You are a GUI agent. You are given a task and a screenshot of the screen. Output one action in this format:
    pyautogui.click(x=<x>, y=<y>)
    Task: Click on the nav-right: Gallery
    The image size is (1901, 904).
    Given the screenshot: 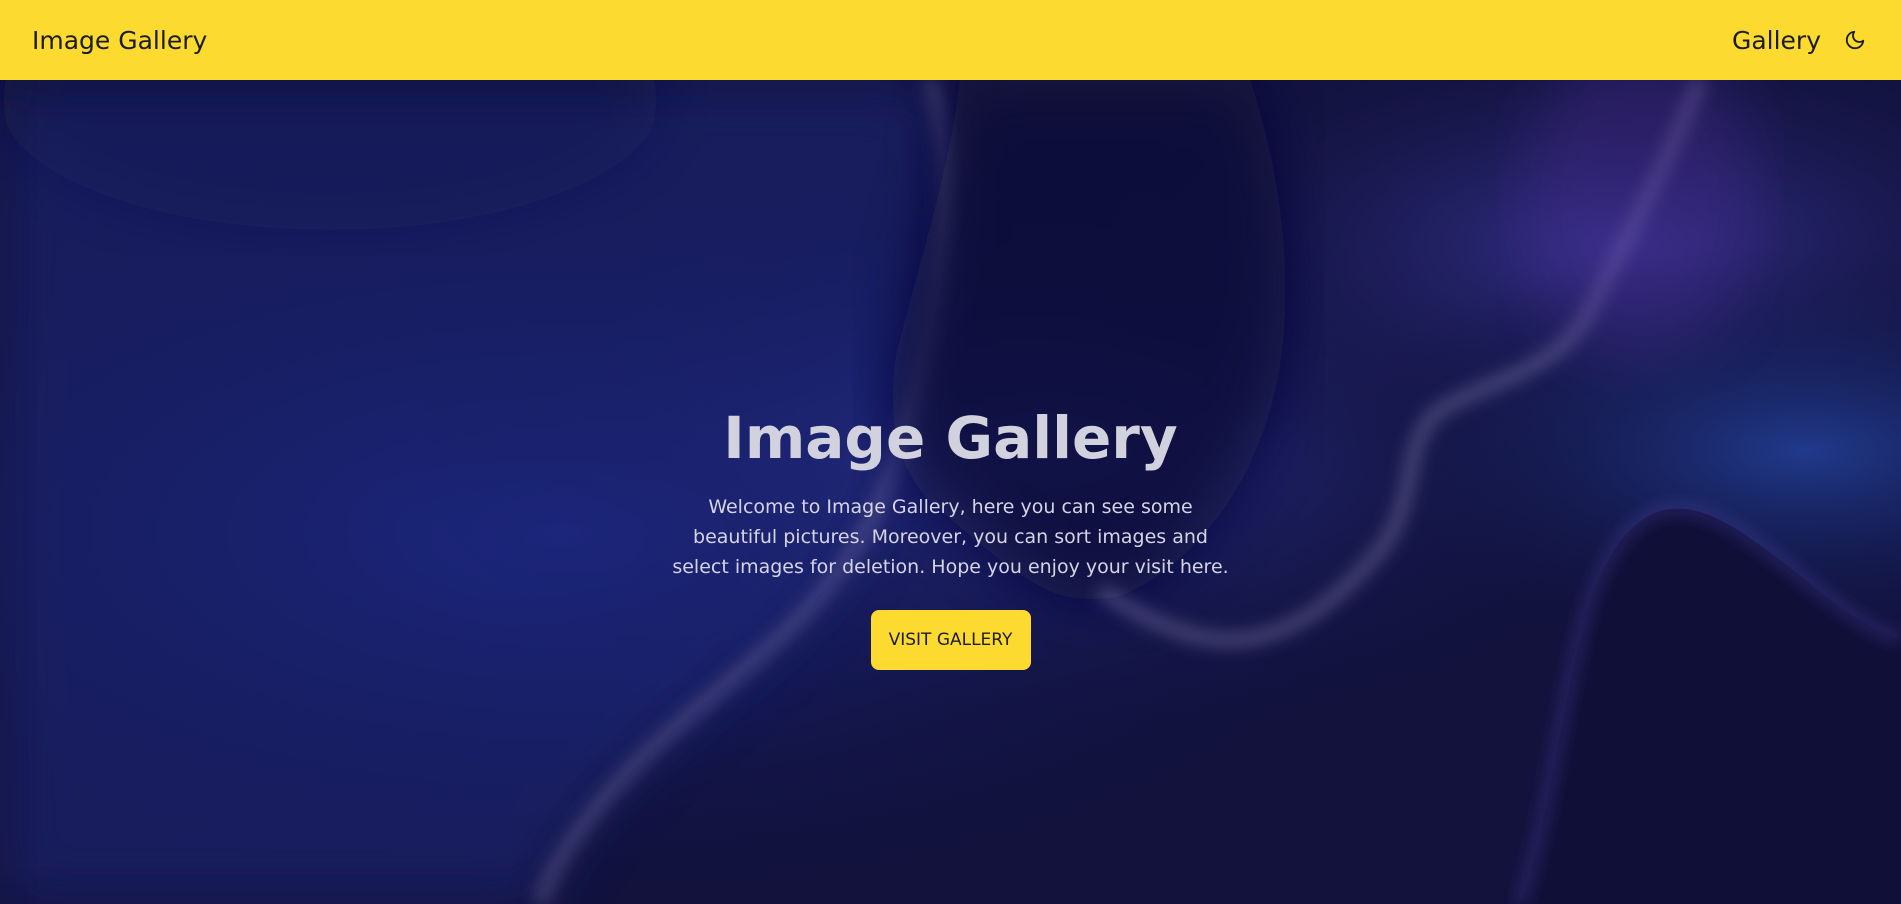 What is the action you would take?
    pyautogui.click(x=1800, y=40)
    